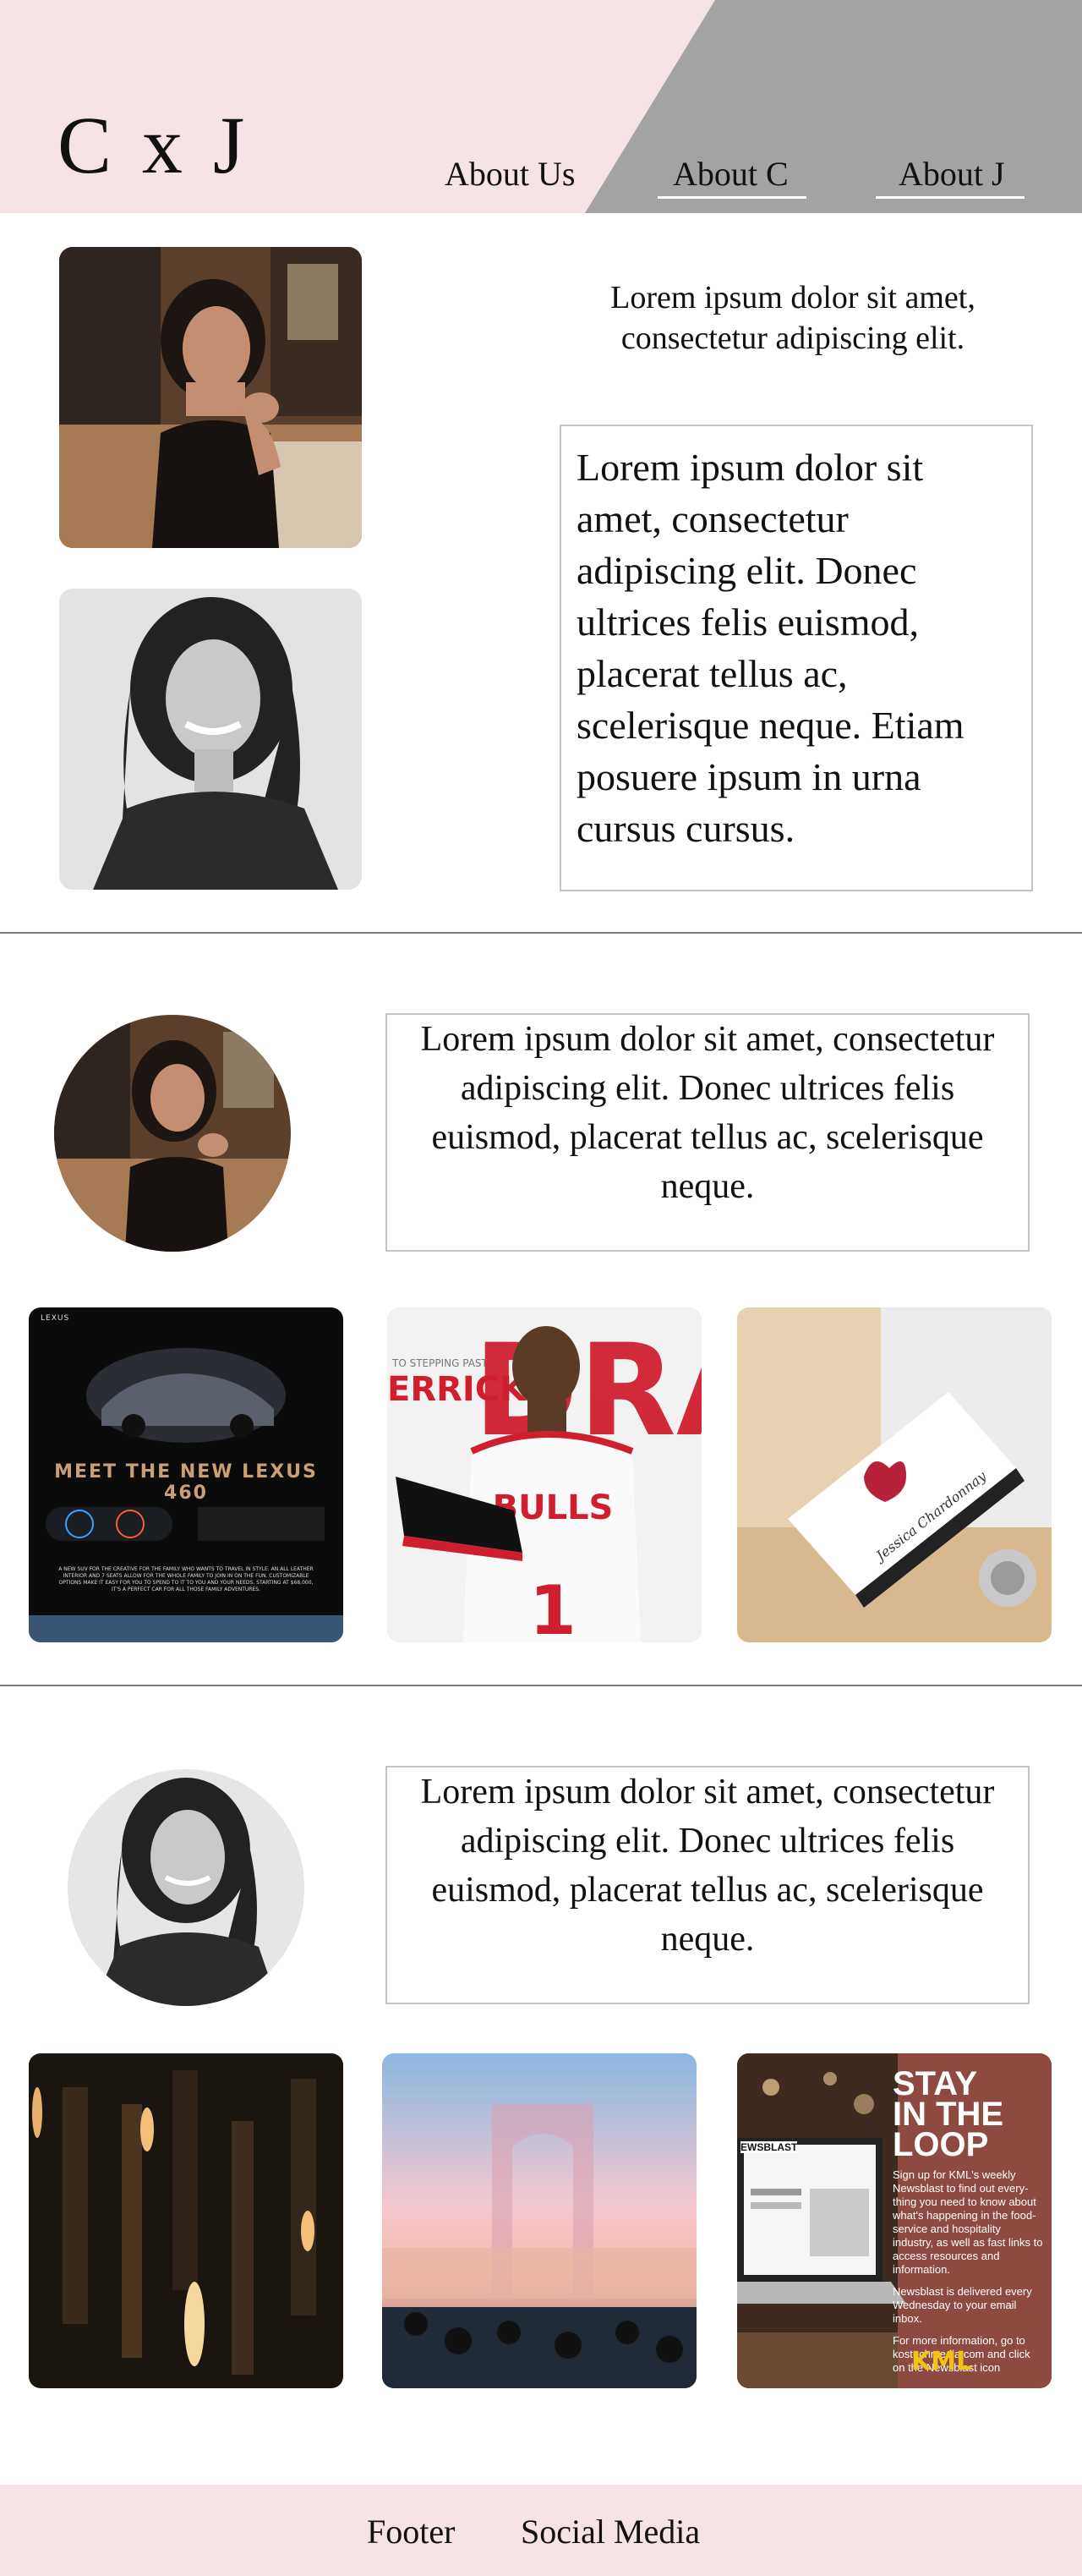 The width and height of the screenshot is (1082, 2576). I want to click on nav-about-c-underline, so click(732, 197).